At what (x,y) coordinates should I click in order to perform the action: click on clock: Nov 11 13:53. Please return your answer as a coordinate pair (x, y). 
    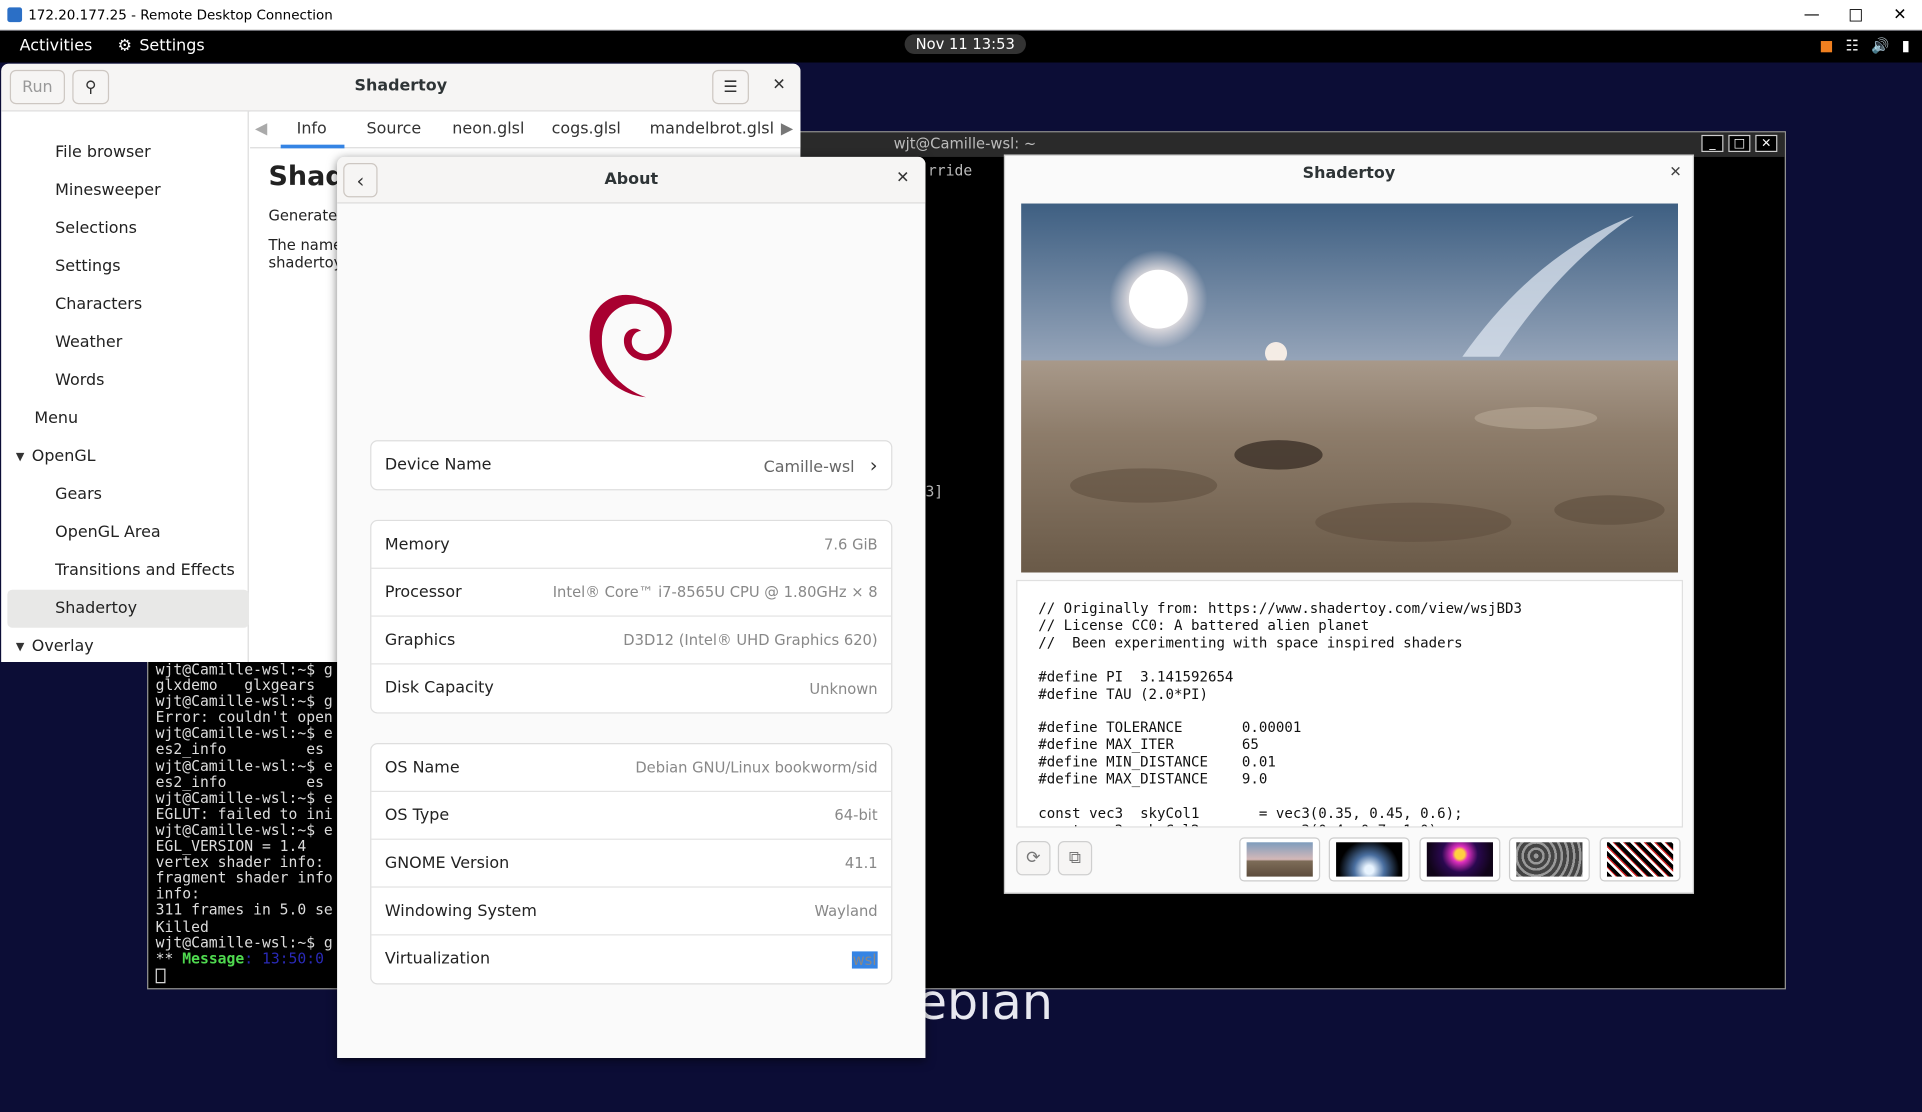
    Looking at the image, I should click on (965, 44).